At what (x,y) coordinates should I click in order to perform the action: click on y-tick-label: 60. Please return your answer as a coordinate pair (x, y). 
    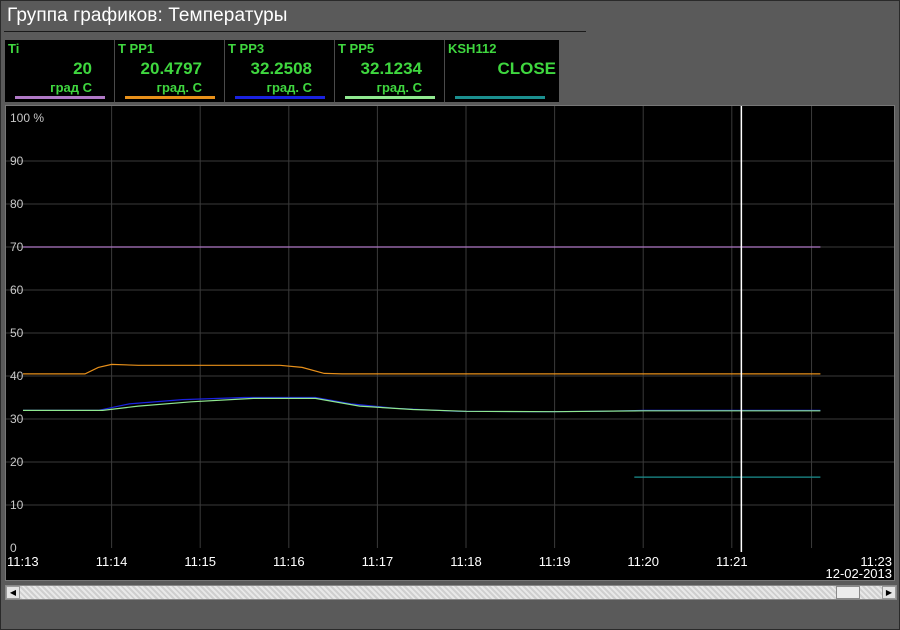
    Looking at the image, I should click on (17, 290).